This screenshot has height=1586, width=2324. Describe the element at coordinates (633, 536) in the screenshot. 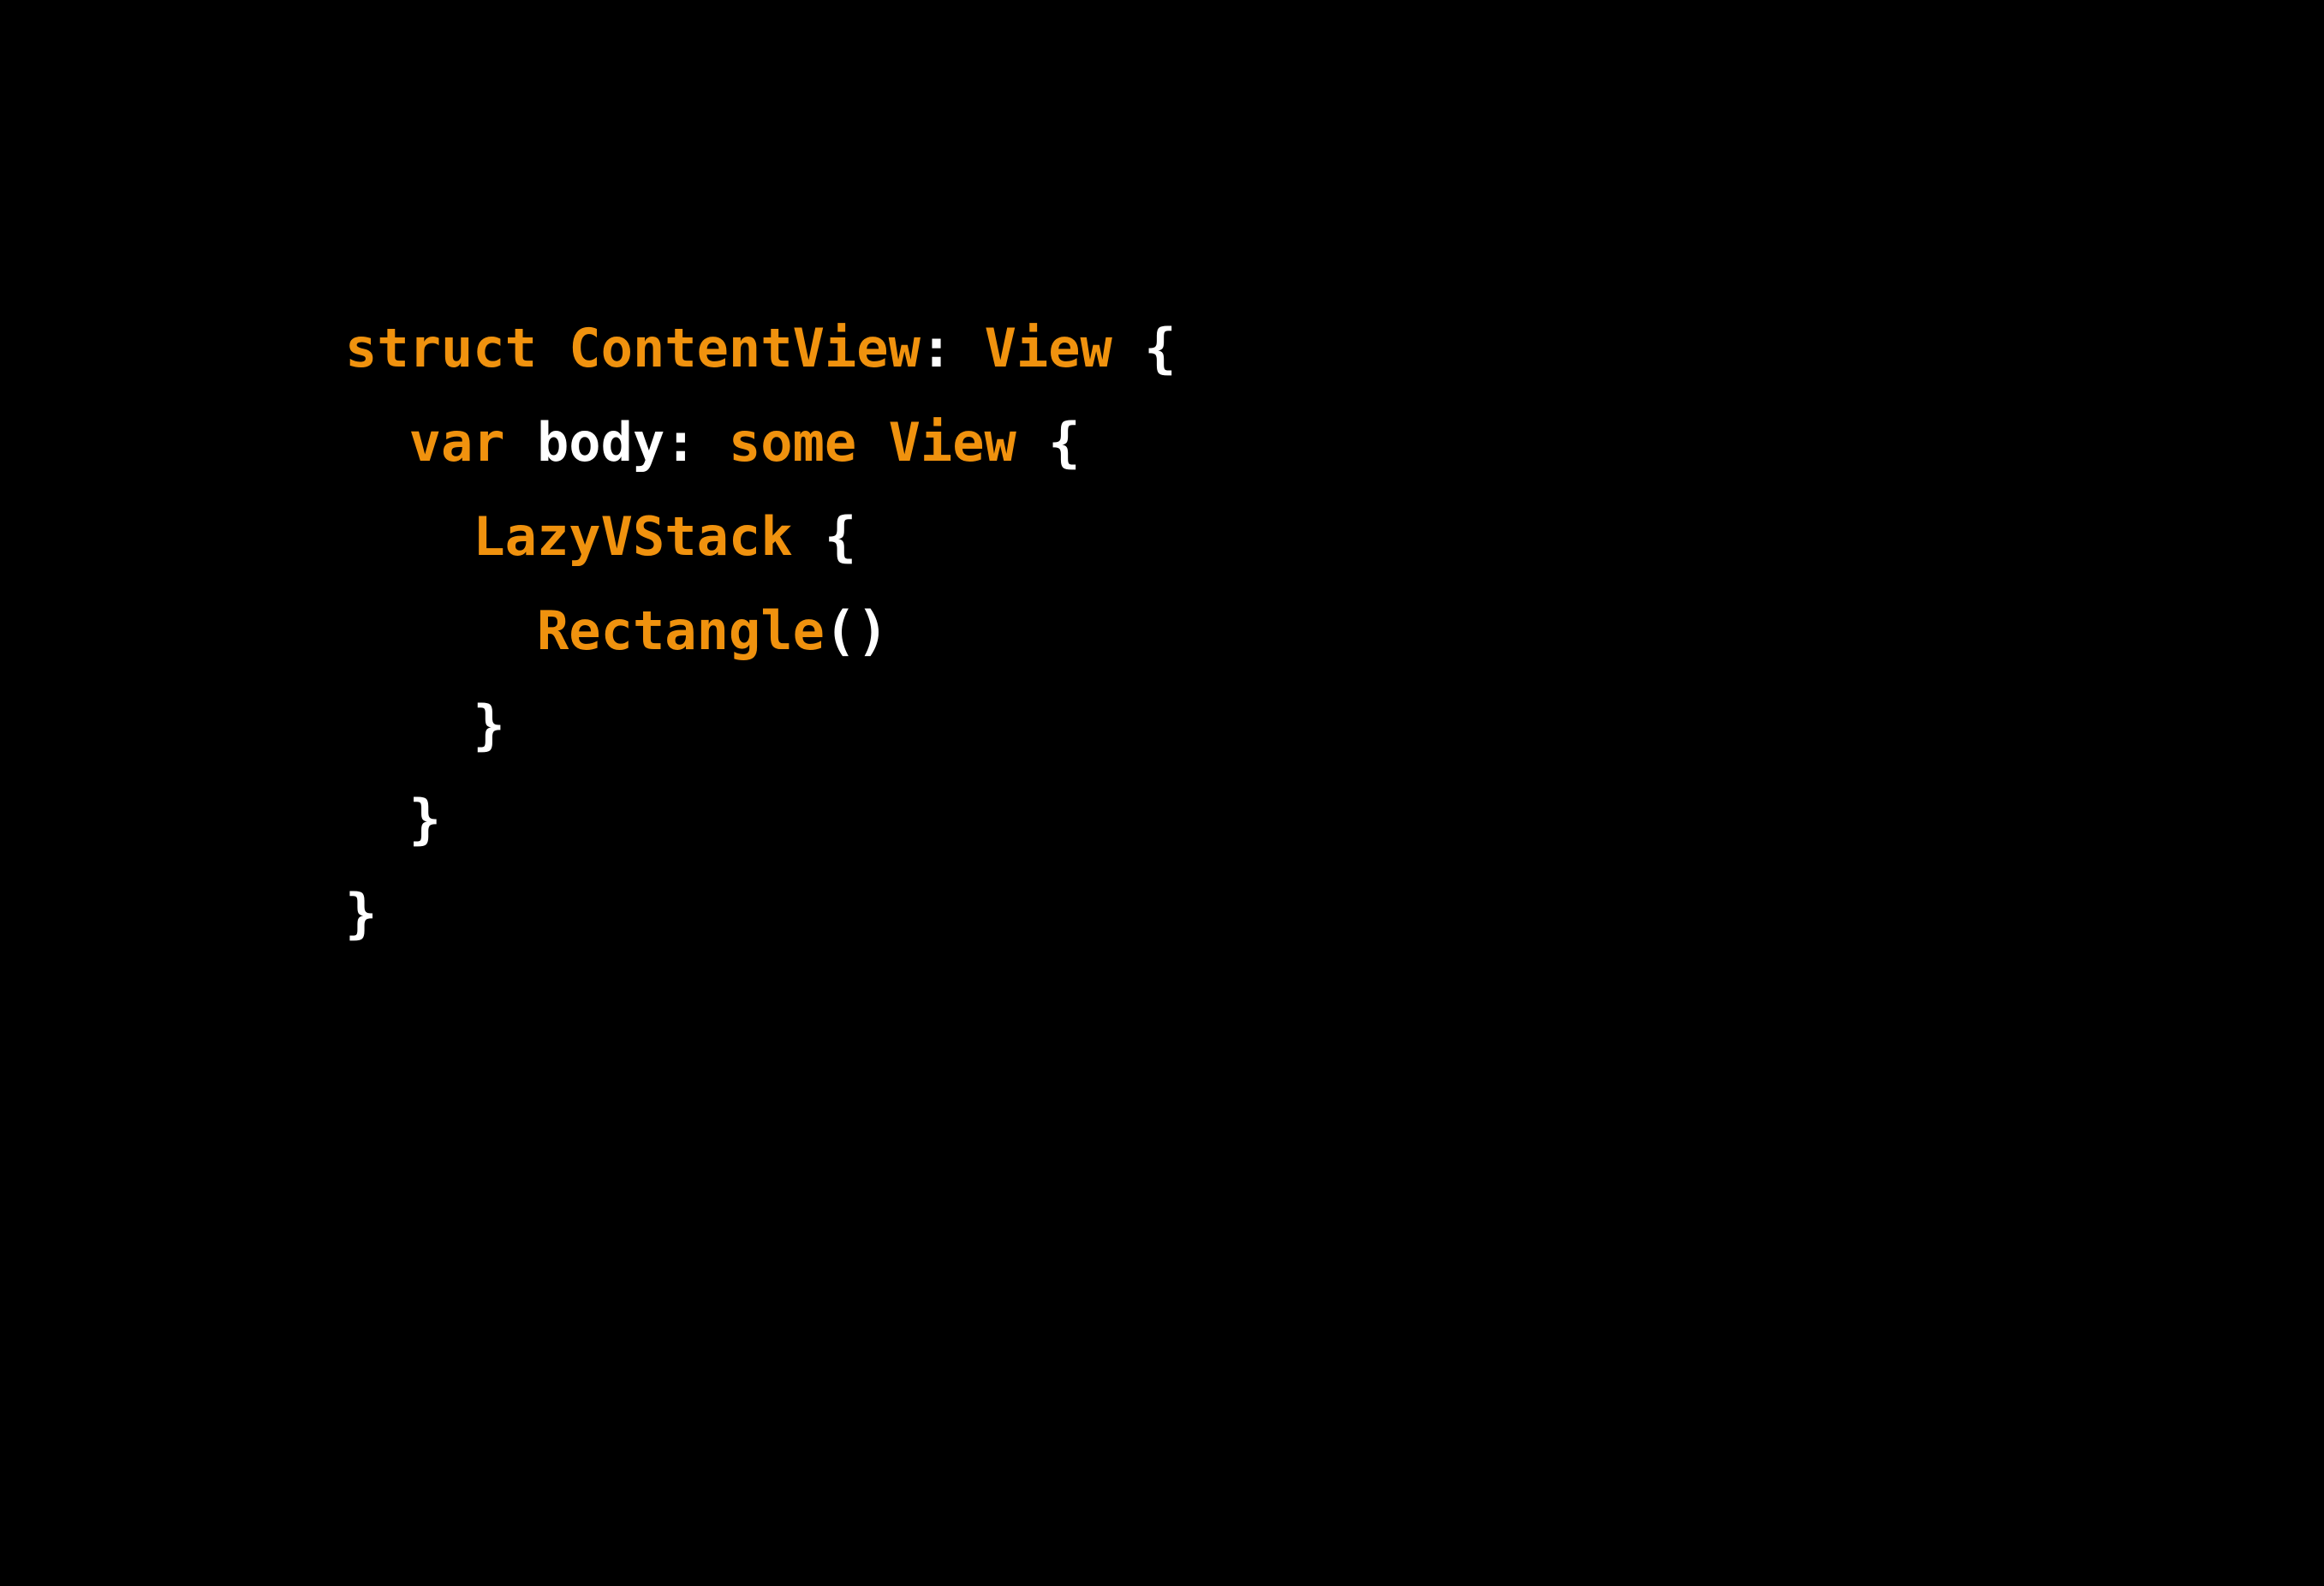

I see `code-token-type: LazyVStack` at that location.